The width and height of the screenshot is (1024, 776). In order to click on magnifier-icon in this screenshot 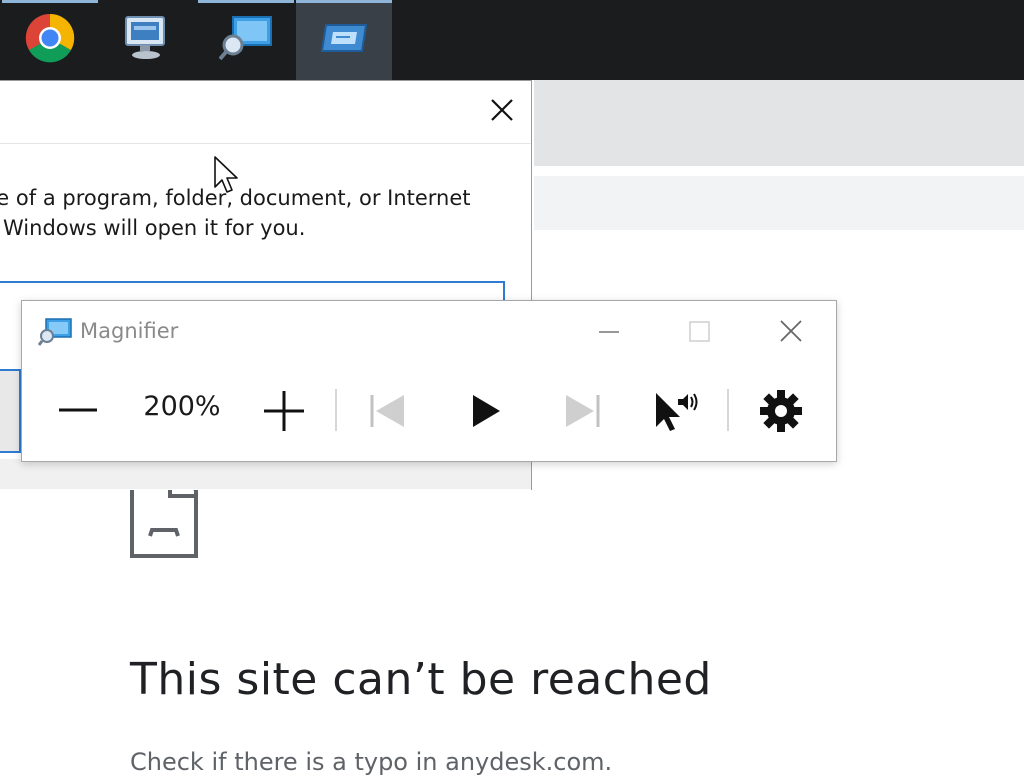, I will do `click(245, 40)`.